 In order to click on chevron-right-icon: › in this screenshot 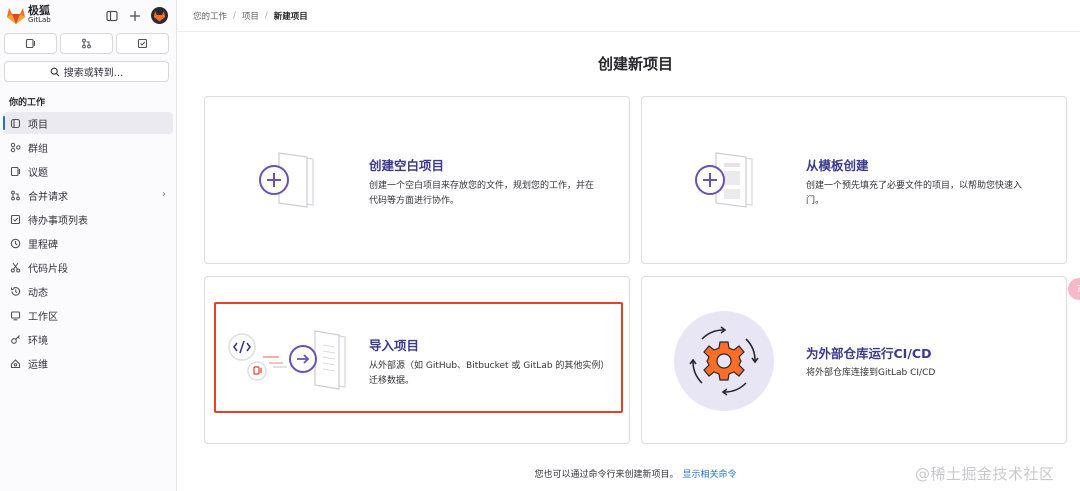, I will do `click(164, 194)`.